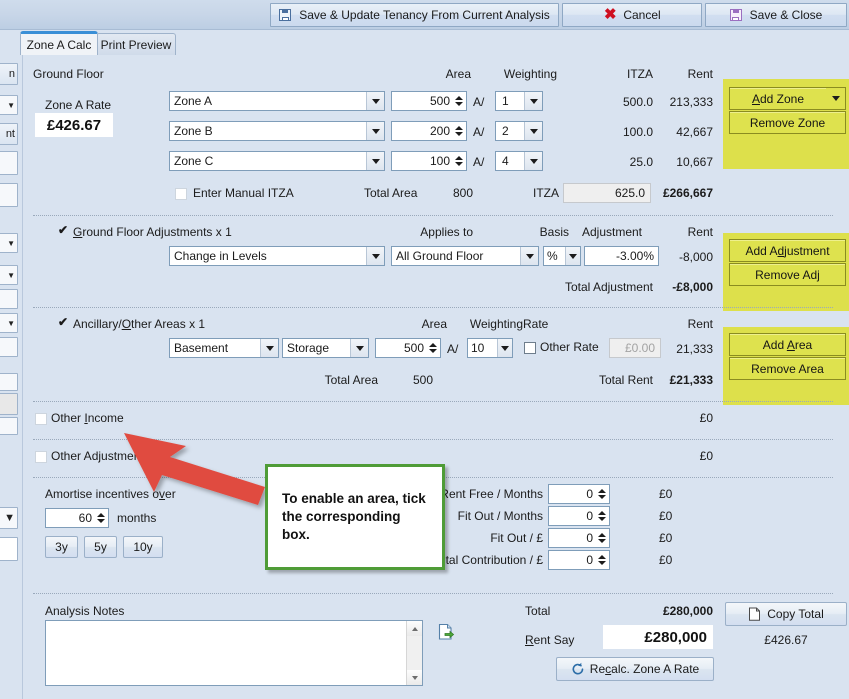 The image size is (849, 699). Describe the element at coordinates (519, 101) in the screenshot. I see `zone-weight-0: 1` at that location.